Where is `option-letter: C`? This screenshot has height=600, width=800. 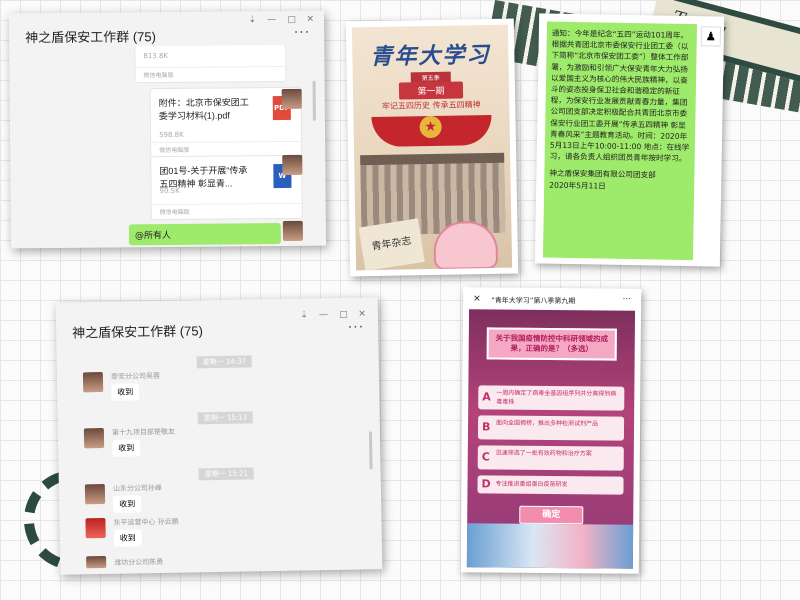
option-letter: C is located at coordinates (485, 457).